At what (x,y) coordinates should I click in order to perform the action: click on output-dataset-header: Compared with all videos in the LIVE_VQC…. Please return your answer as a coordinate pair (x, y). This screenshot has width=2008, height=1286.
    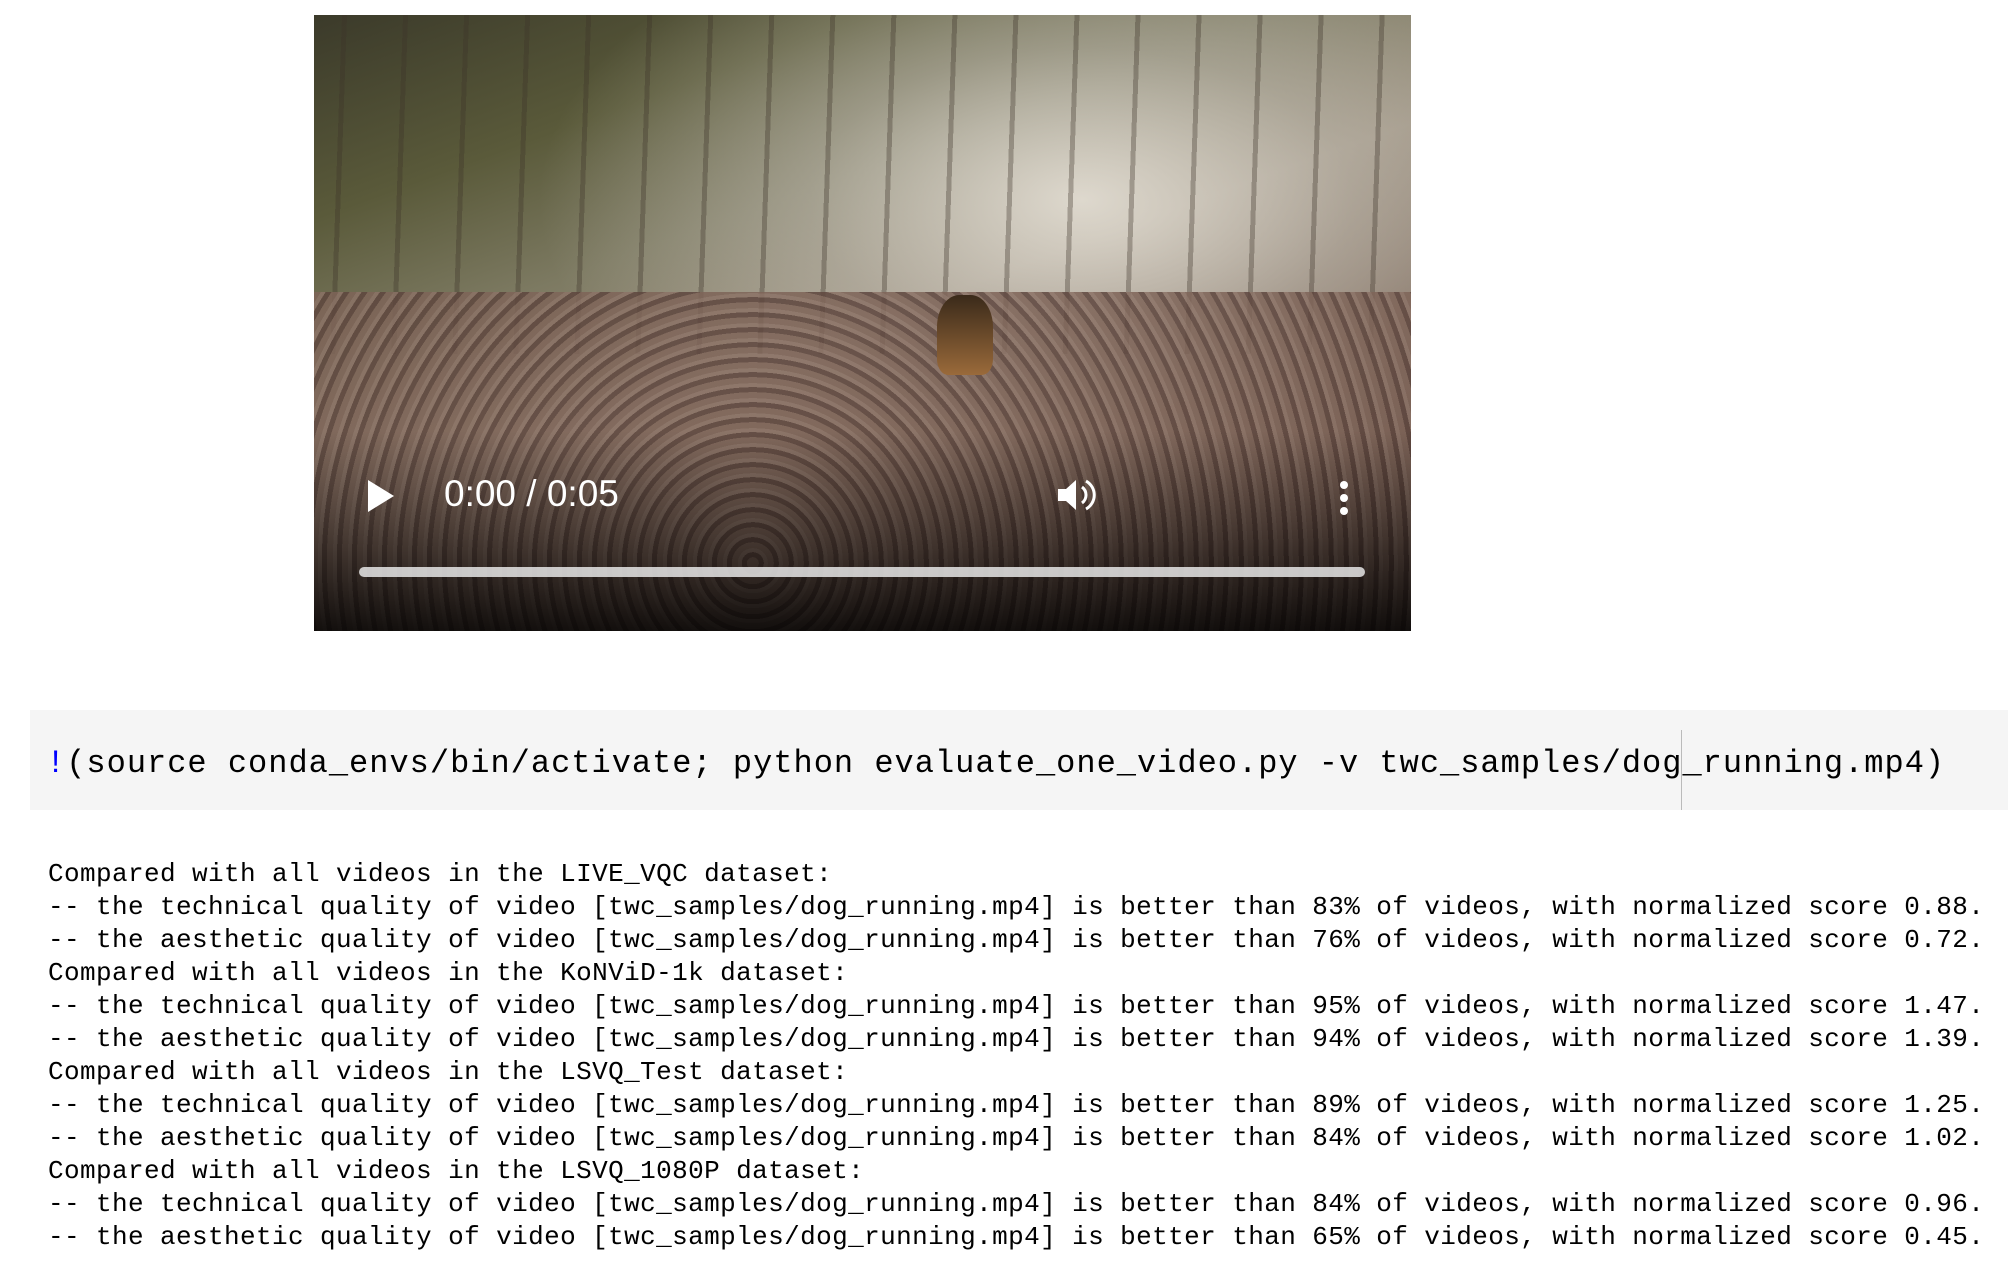
    Looking at the image, I should click on (440, 874).